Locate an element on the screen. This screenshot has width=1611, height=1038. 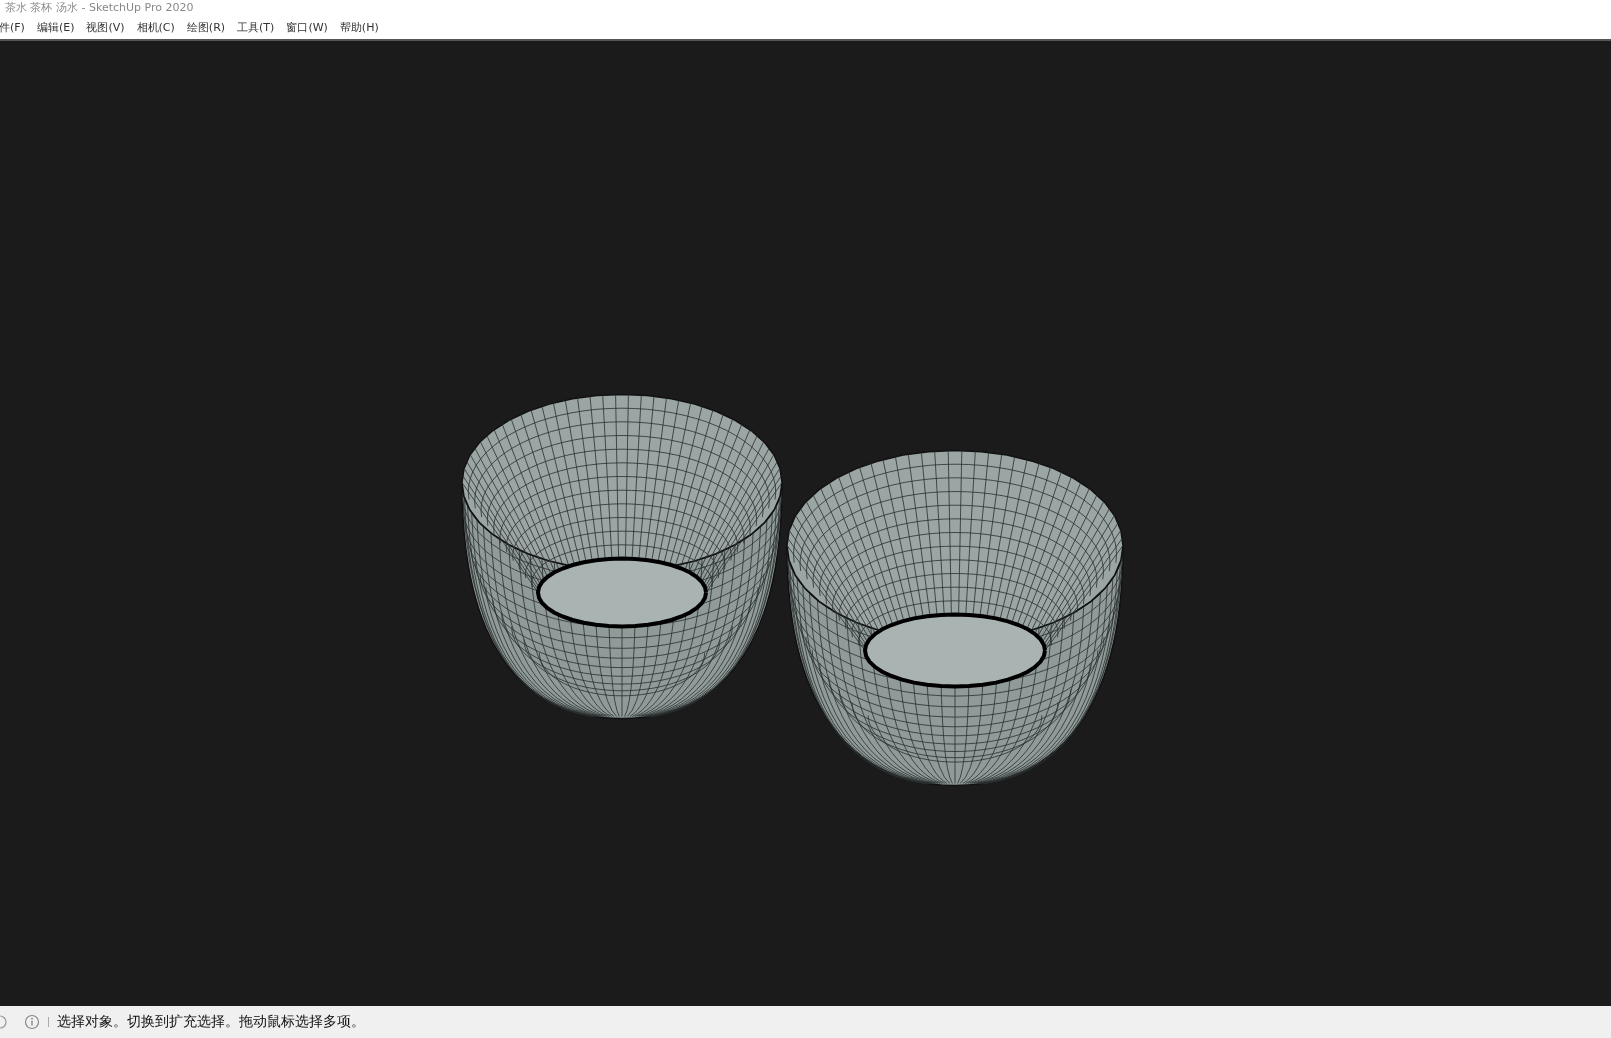
menu-item: 帮助(H) is located at coordinates (359, 27).